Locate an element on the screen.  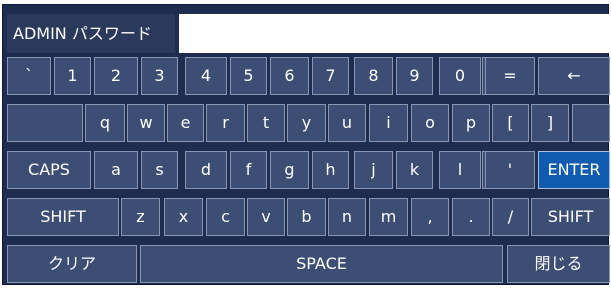
key-e: e is located at coordinates (185, 123).